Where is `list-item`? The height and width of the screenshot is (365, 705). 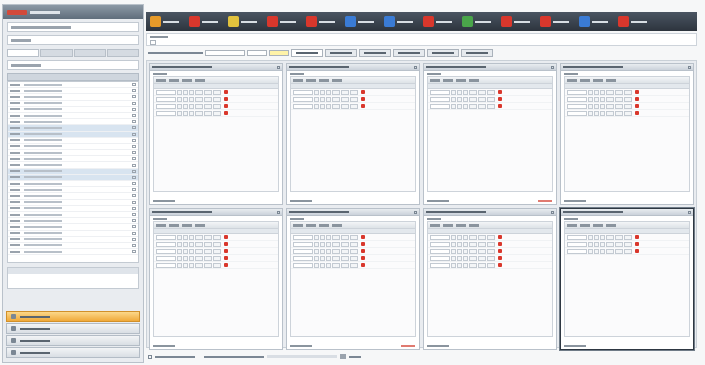
list-item is located at coordinates (73, 252).